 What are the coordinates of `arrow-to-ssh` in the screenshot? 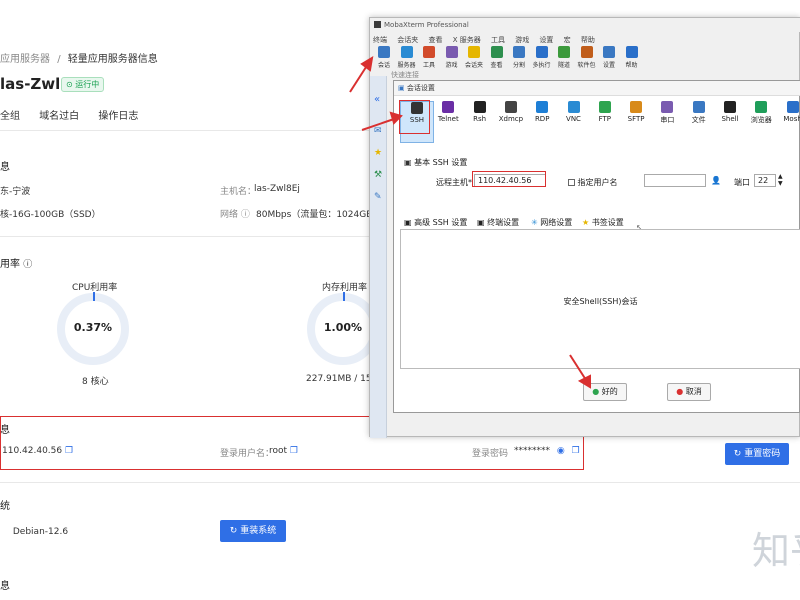 It's located at (378, 124).